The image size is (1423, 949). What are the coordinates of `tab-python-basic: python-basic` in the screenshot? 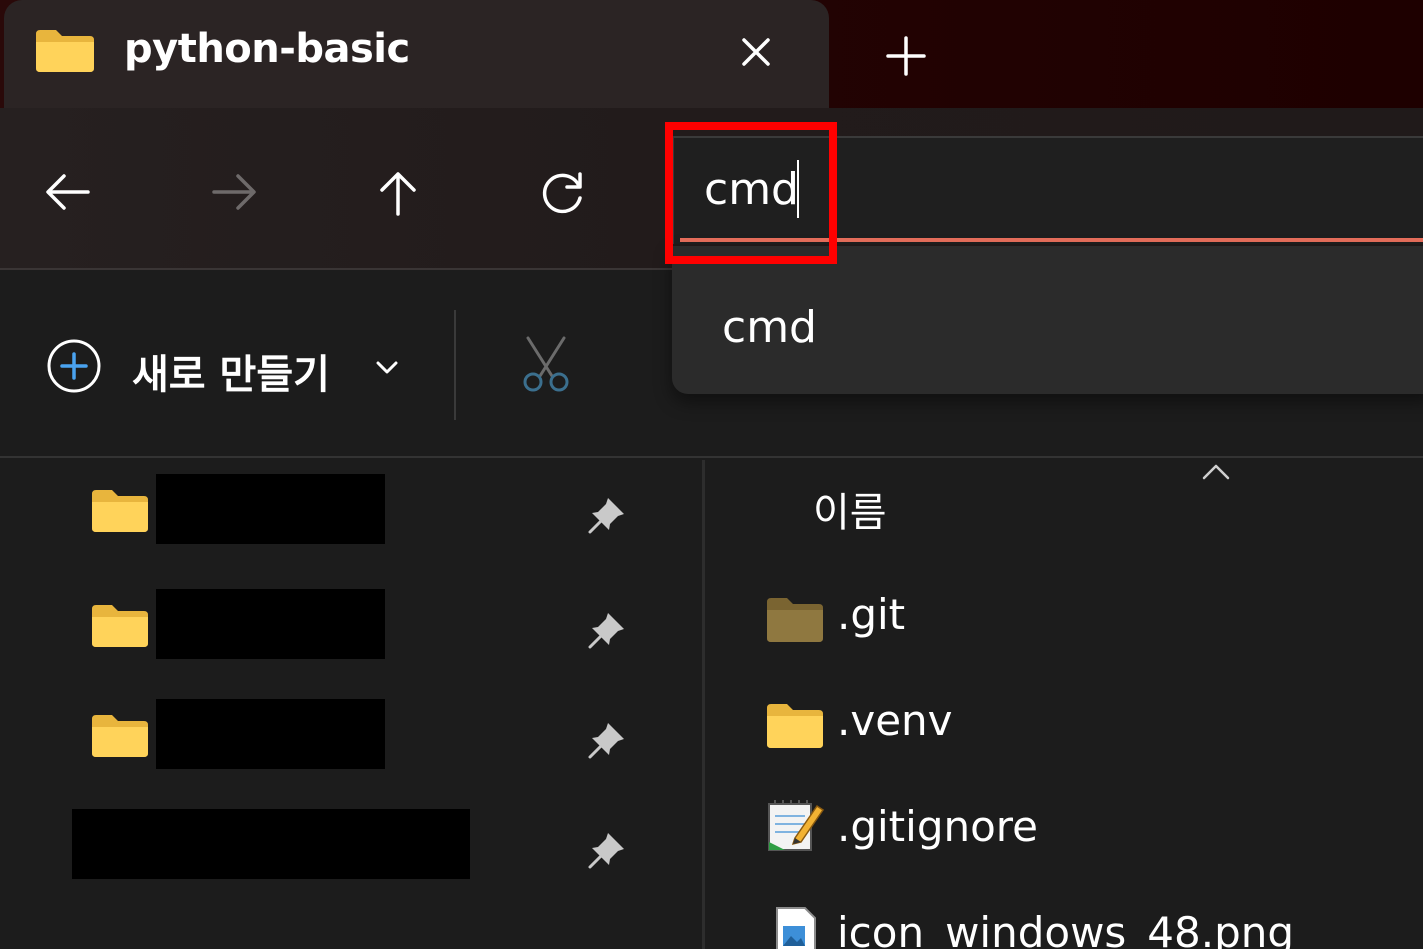 It's located at (416, 55).